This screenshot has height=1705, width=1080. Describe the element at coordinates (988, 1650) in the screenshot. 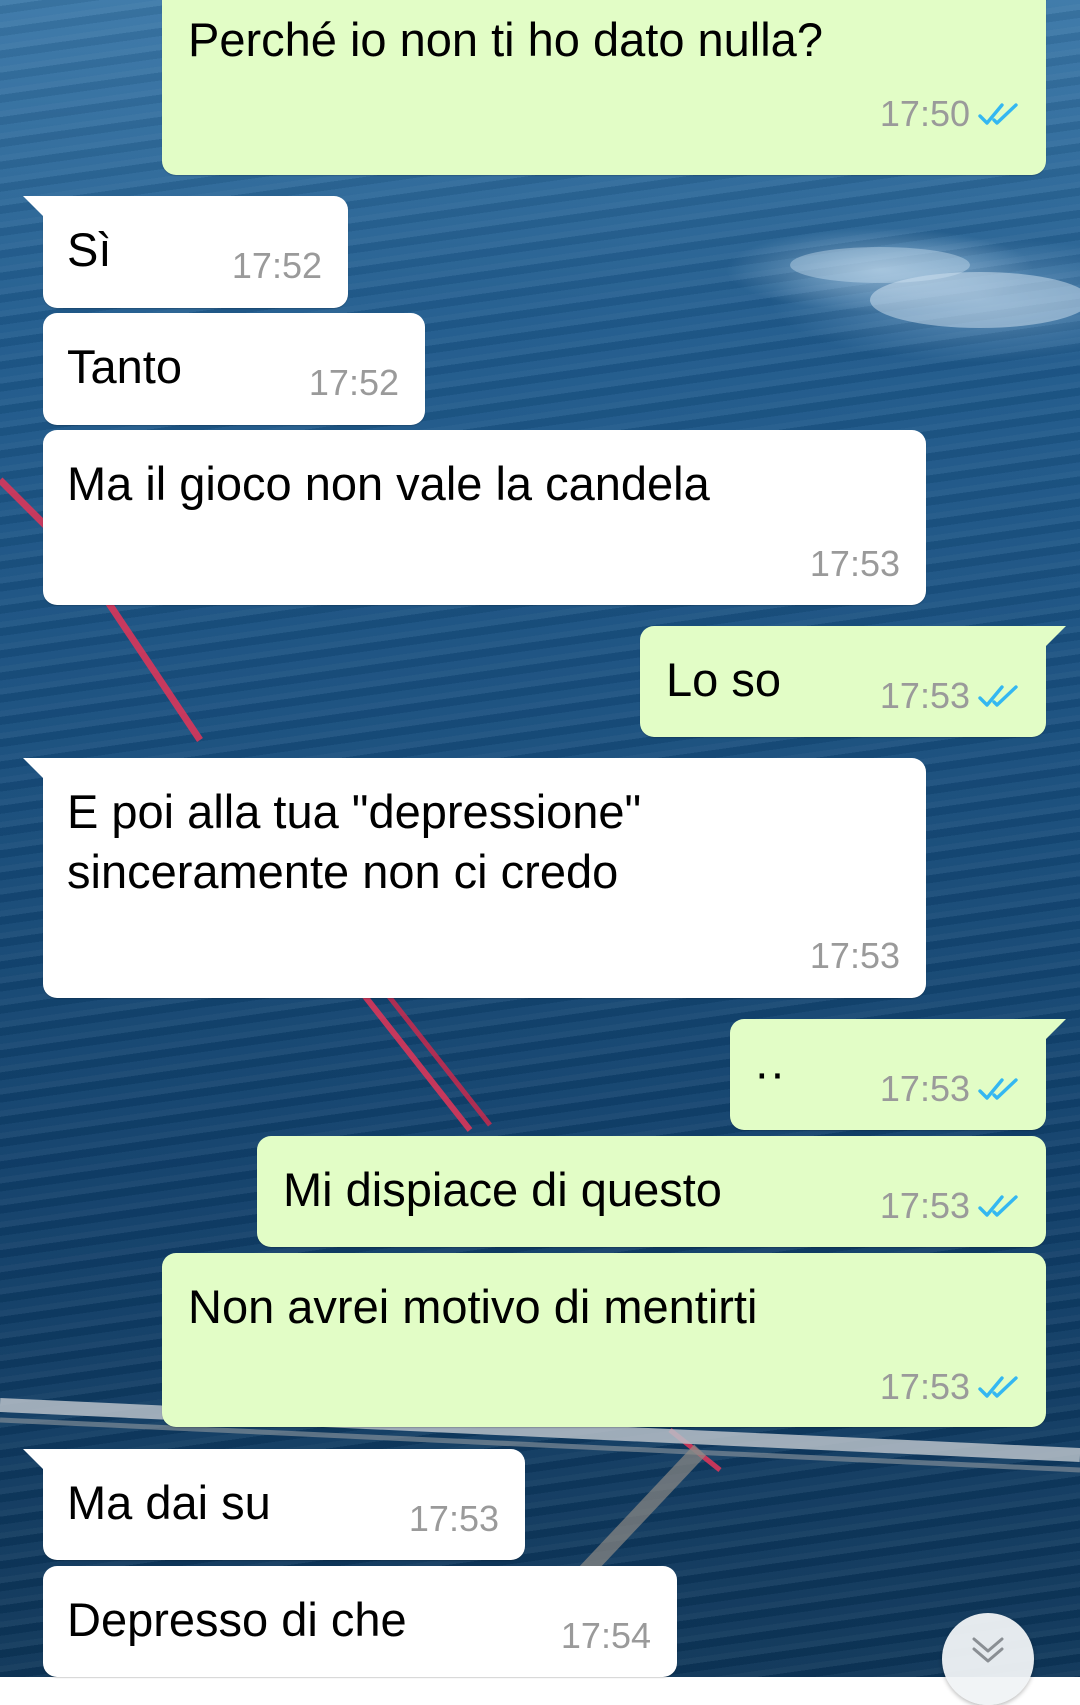

I see `chevron-double-down-icon` at that location.